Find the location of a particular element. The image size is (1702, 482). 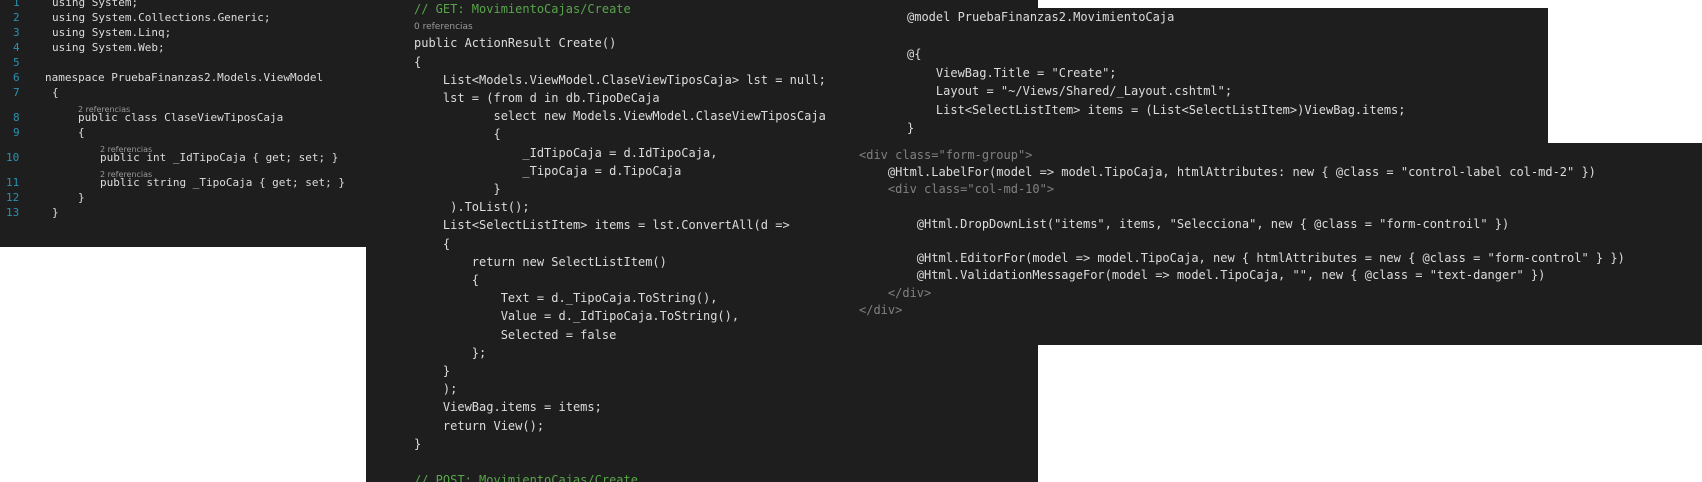

code-line: using System.Collections.Generic; is located at coordinates (161, 17).